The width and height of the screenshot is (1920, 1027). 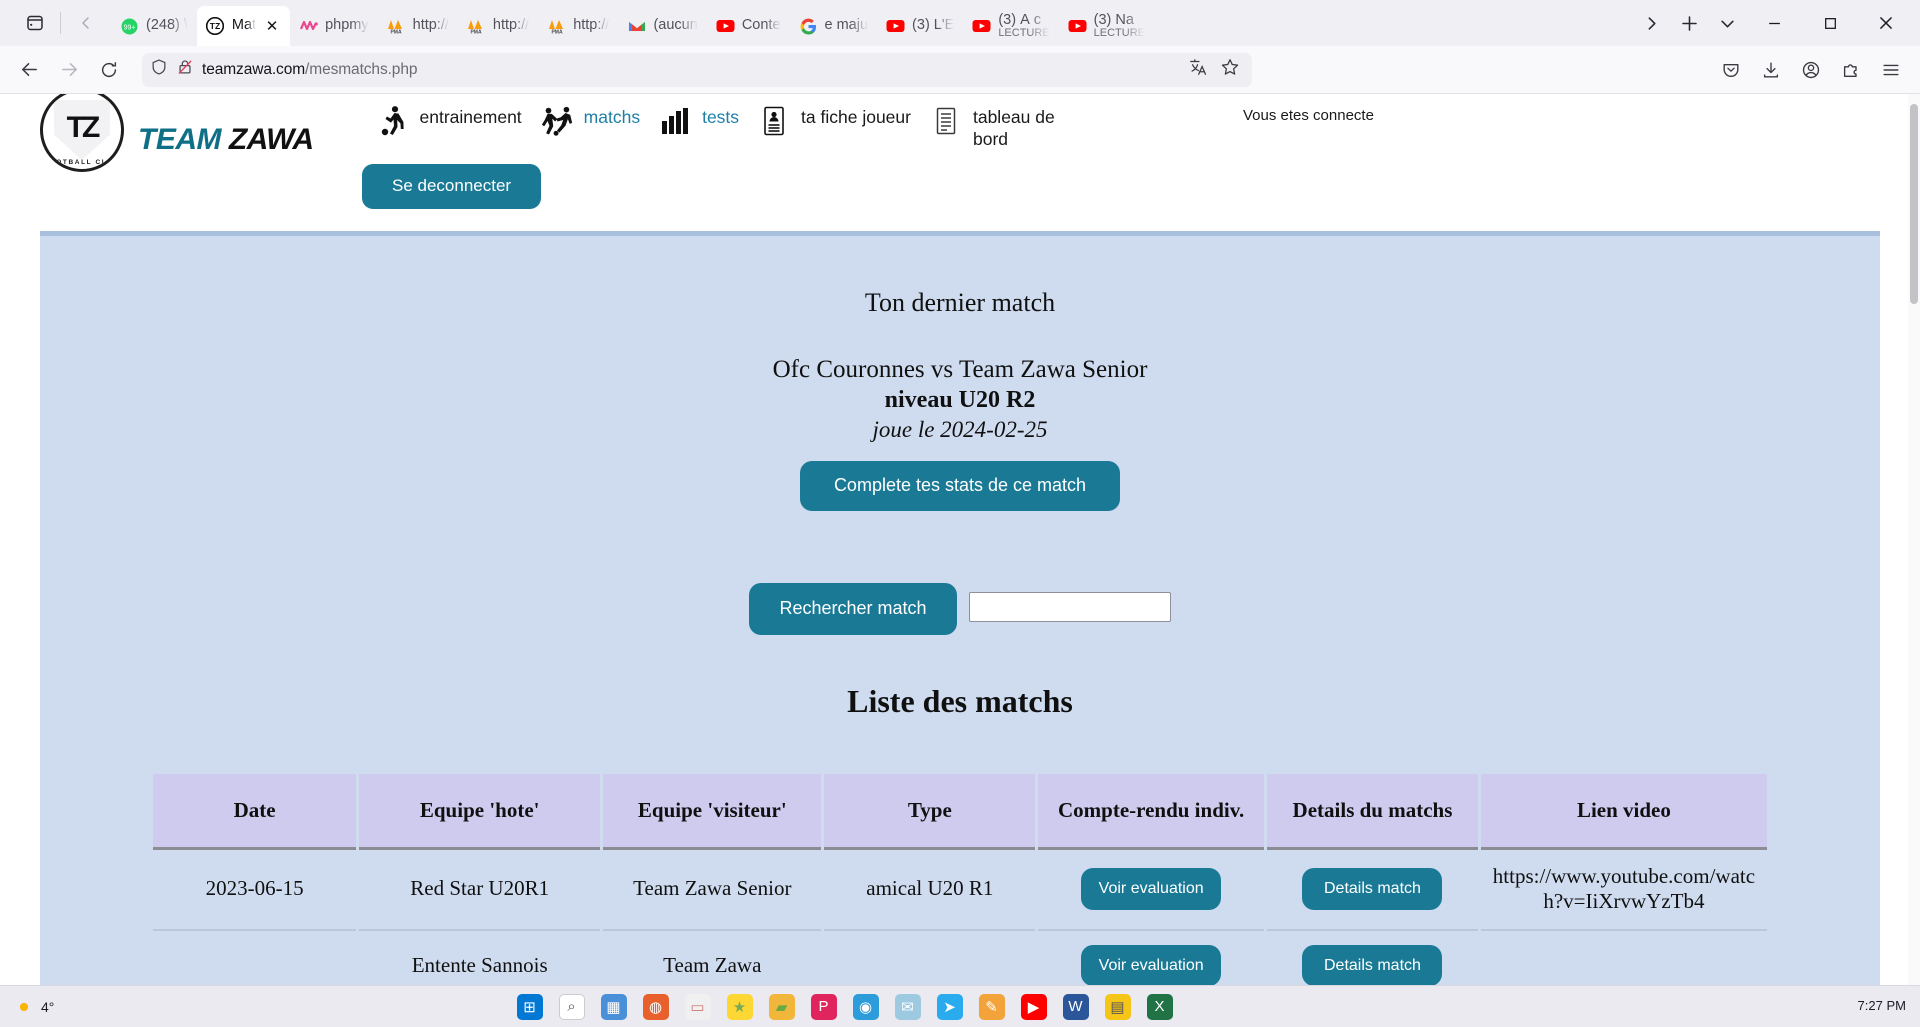 I want to click on cell-compte-rendu: Voir evaluation, so click(x=1151, y=890).